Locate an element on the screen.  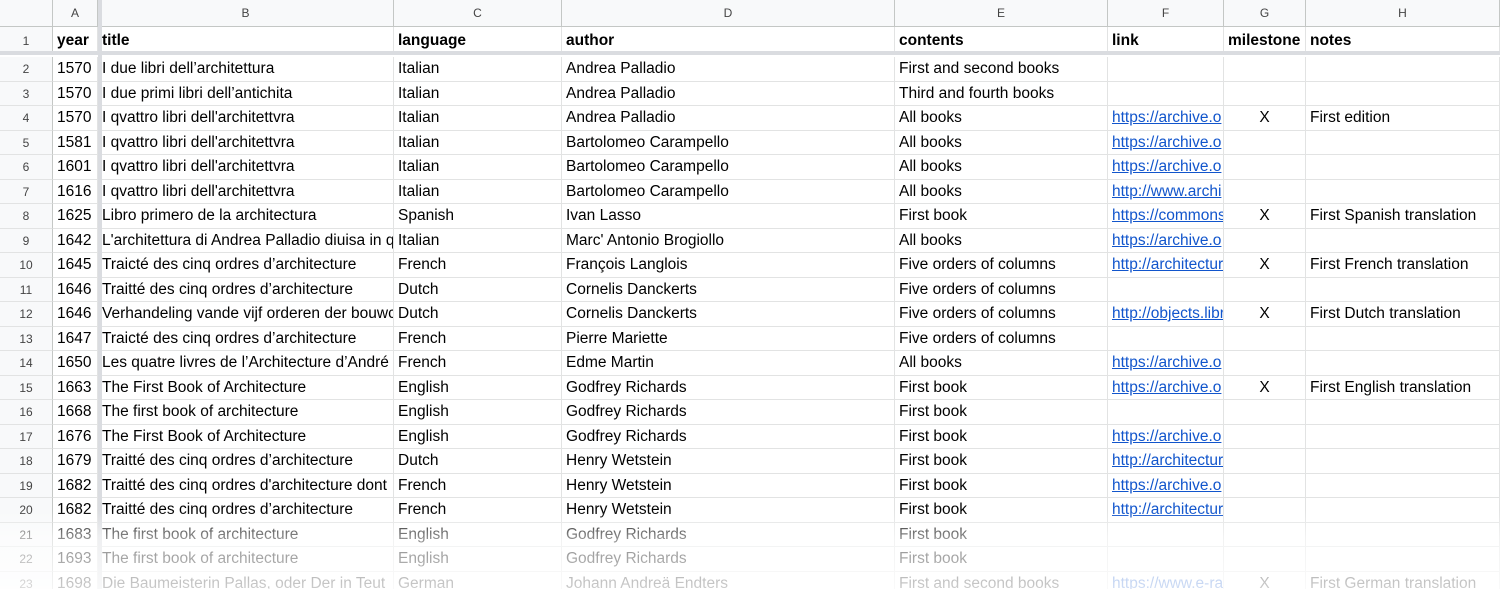
year-cell: 1581 is located at coordinates (75, 142).